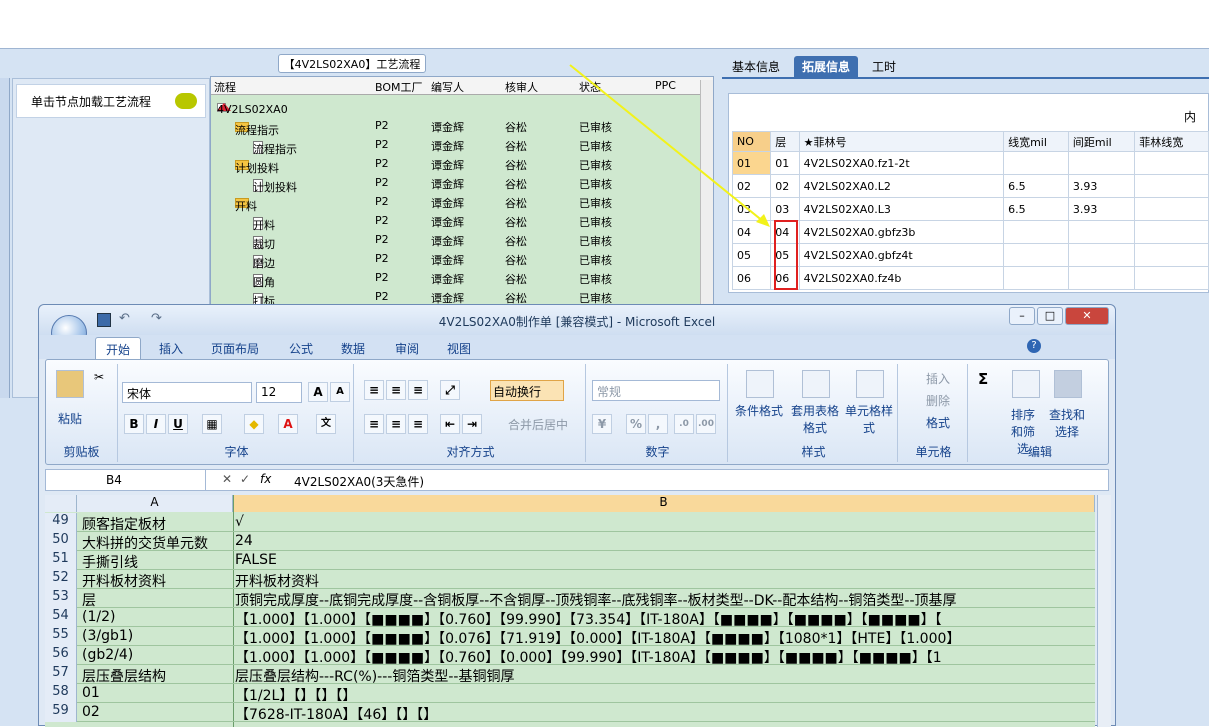 This screenshot has width=1209, height=727. What do you see at coordinates (447, 87) in the screenshot?
I see `col-header-writer: 编写人` at bounding box center [447, 87].